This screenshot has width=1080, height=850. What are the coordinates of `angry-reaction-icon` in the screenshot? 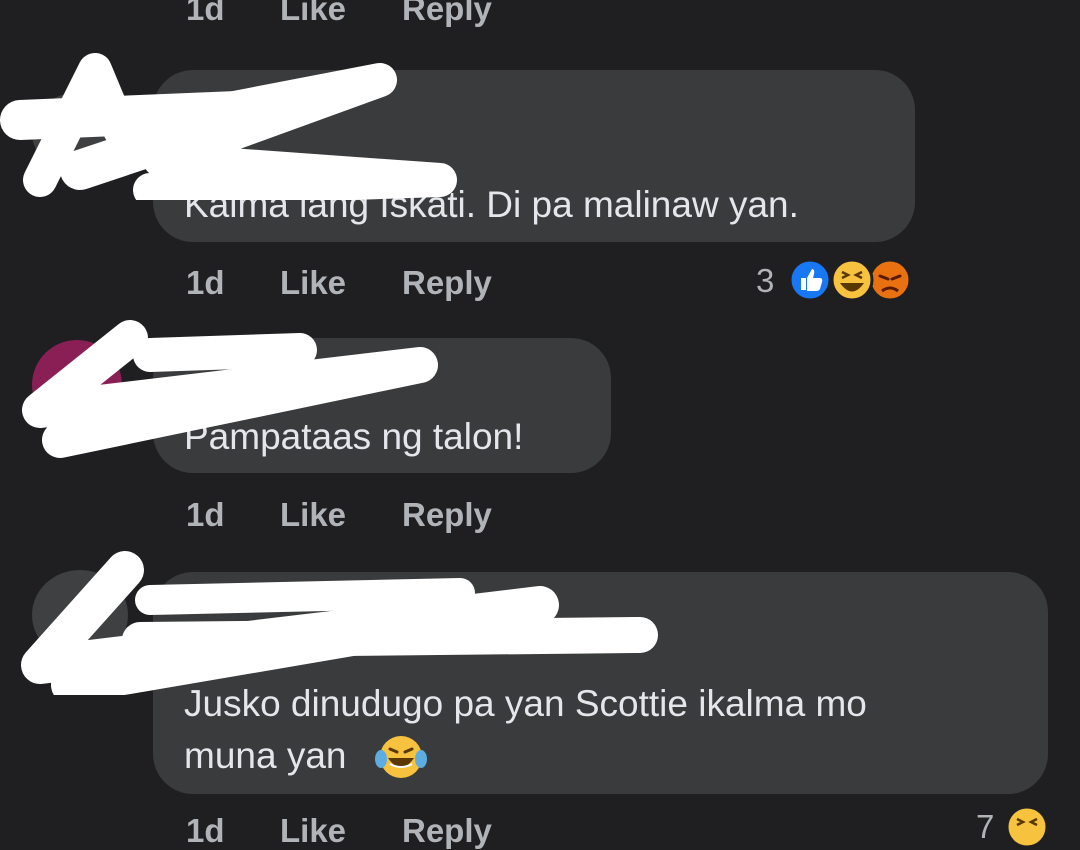 It's located at (890, 280).